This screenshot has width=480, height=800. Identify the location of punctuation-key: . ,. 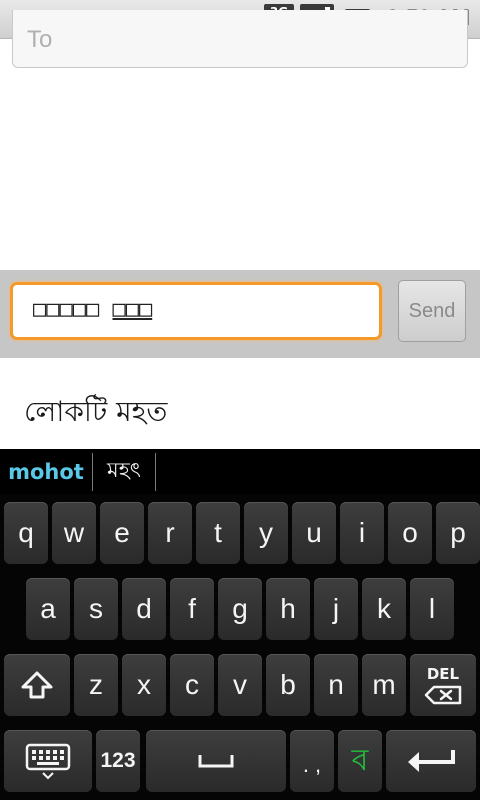
(312, 761).